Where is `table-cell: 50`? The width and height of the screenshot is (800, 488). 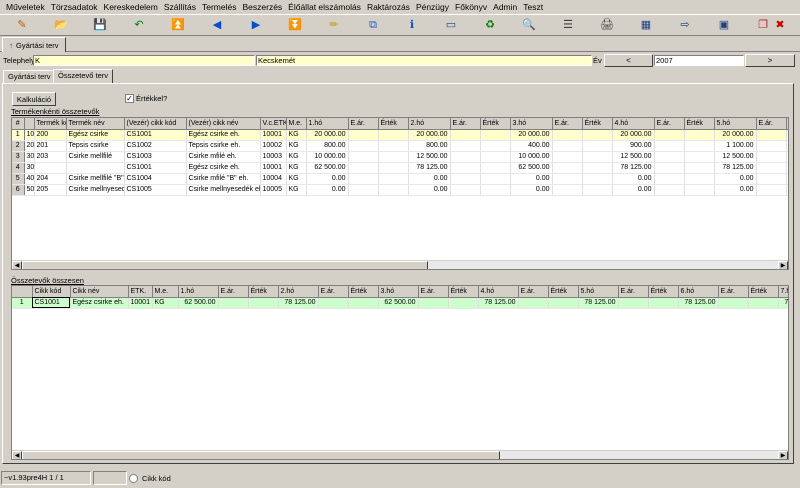 table-cell: 50 is located at coordinates (29, 190).